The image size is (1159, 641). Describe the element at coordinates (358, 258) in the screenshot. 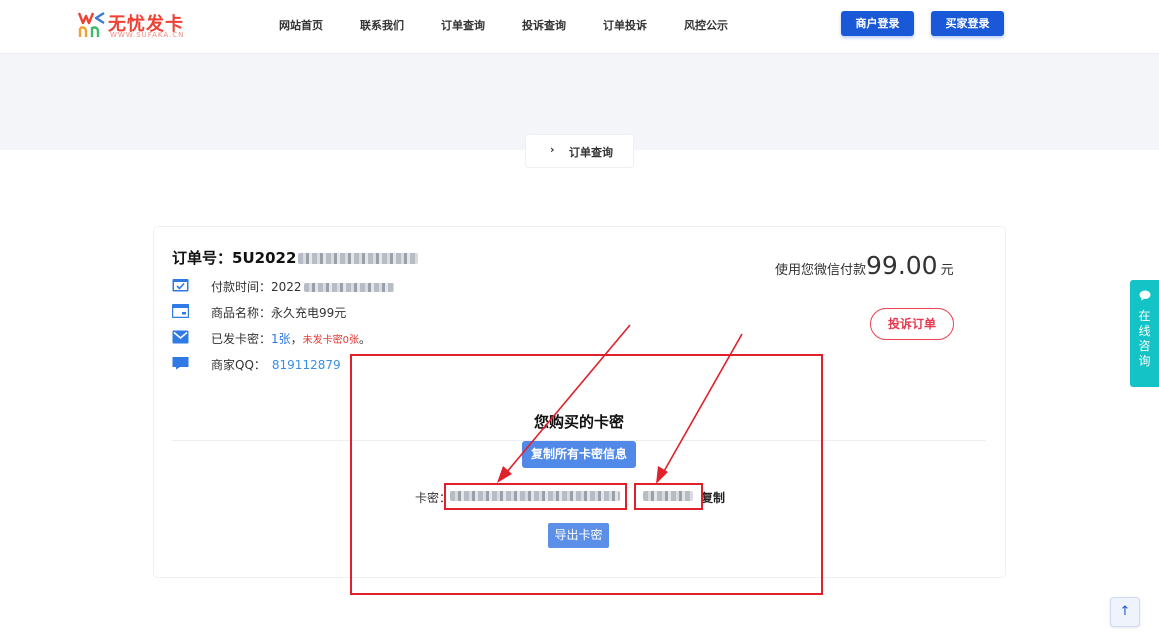

I see `redacted-order-number` at that location.